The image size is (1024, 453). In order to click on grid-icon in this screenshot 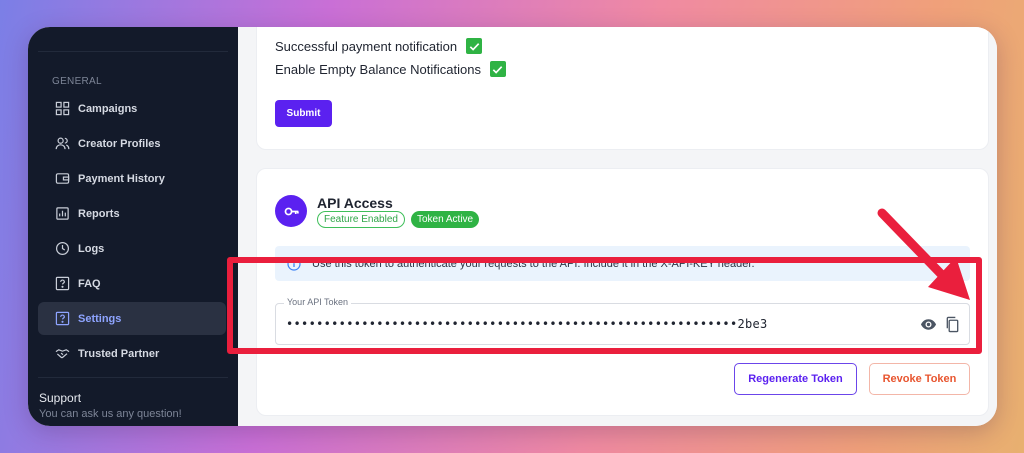, I will do `click(62, 109)`.